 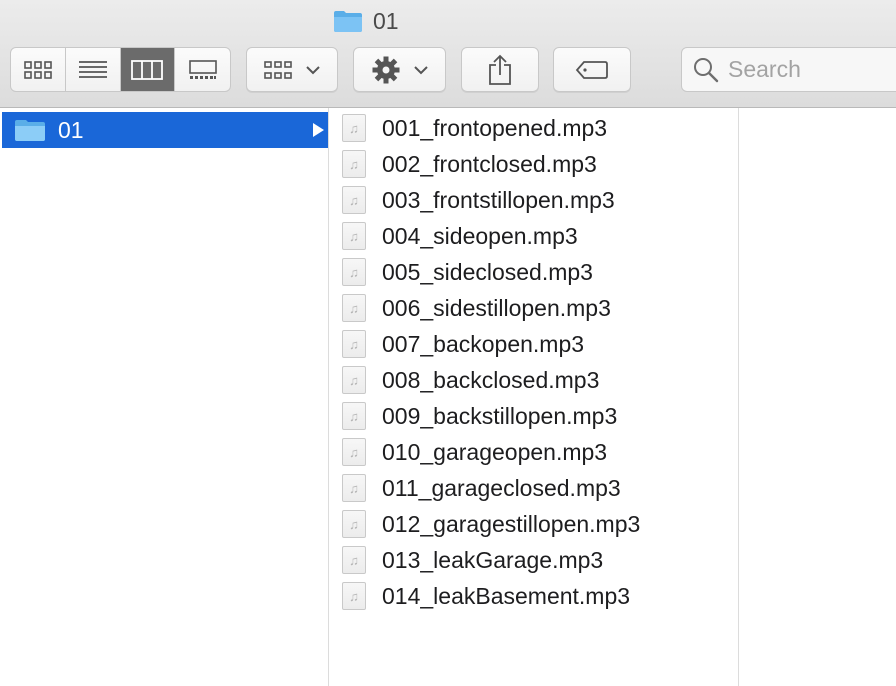 I want to click on window-title-text: 01, so click(x=386, y=20).